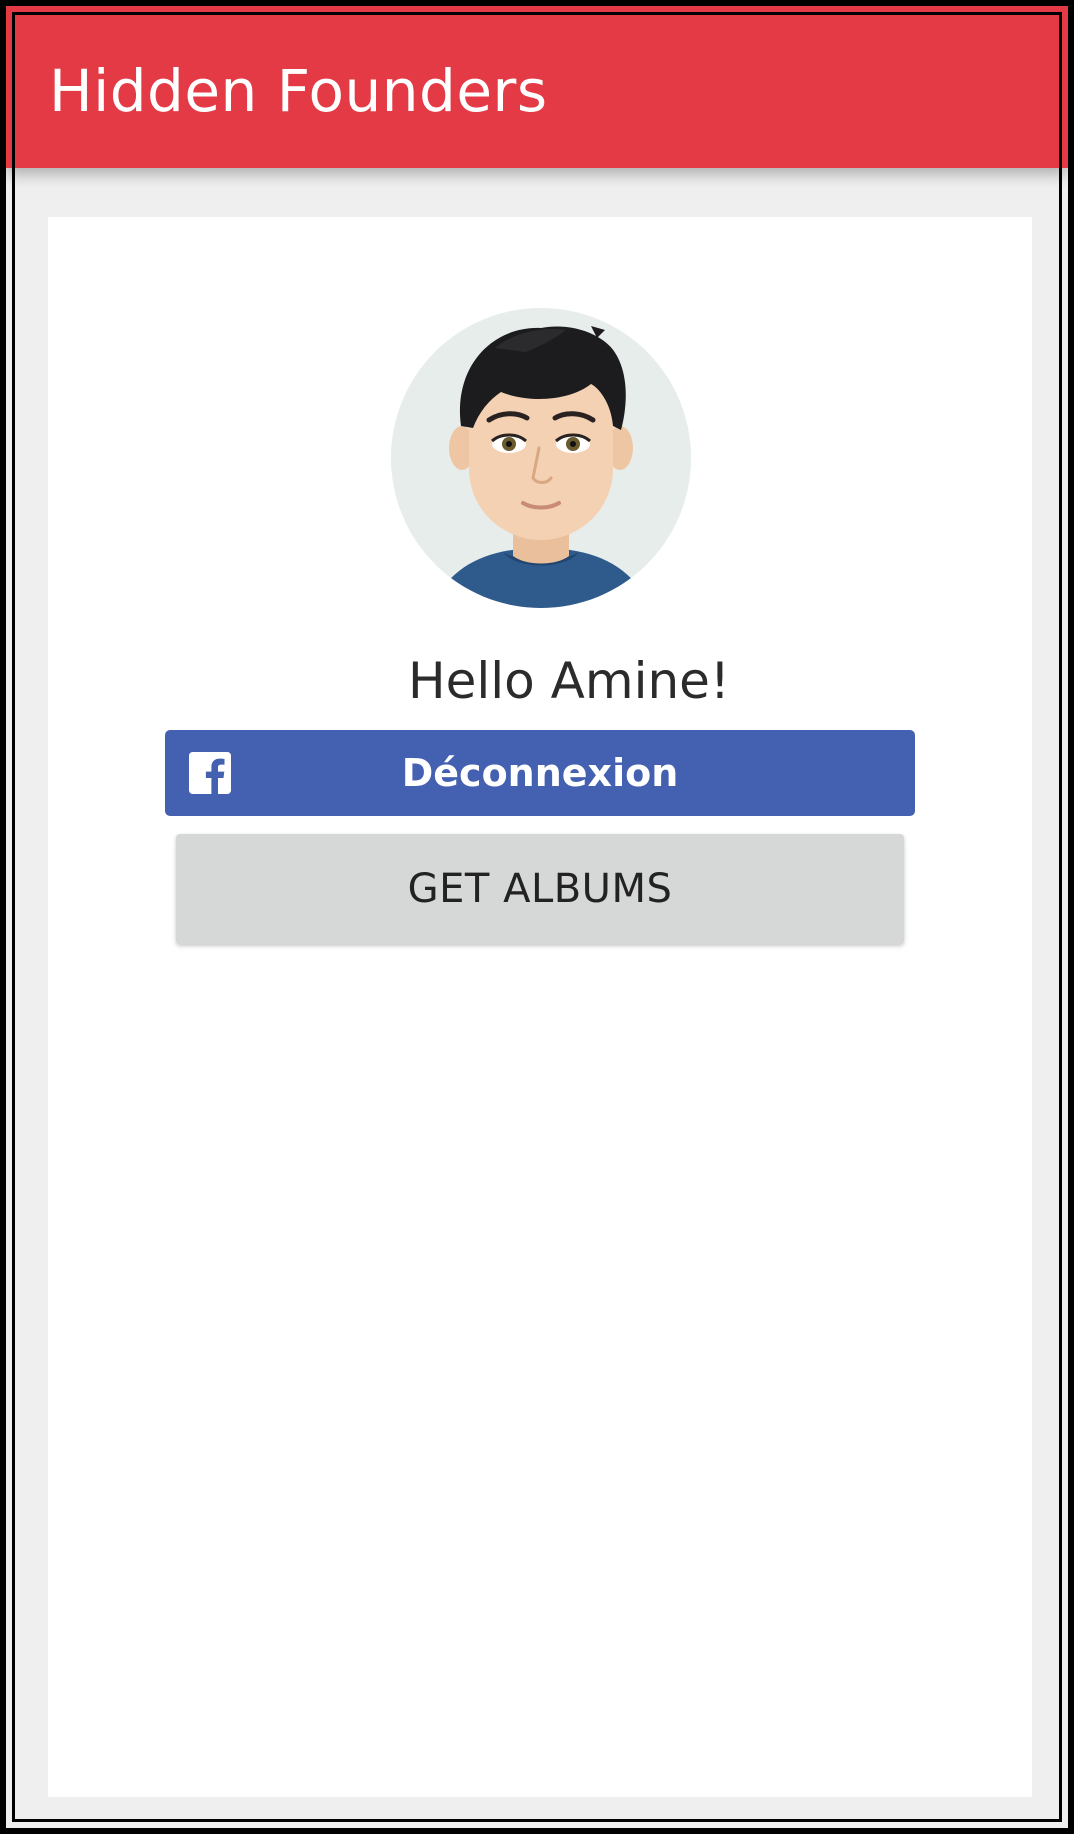 The height and width of the screenshot is (1834, 1074). I want to click on user-avatar, so click(541, 458).